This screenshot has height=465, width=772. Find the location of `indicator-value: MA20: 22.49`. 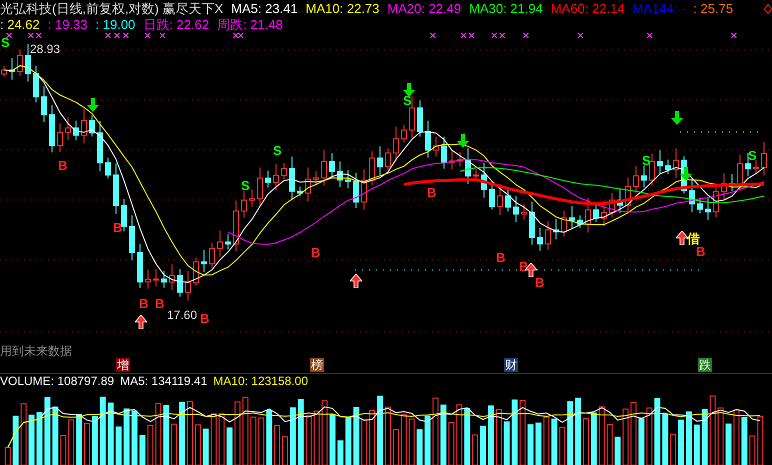

indicator-value: MA20: 22.49 is located at coordinates (424, 9).